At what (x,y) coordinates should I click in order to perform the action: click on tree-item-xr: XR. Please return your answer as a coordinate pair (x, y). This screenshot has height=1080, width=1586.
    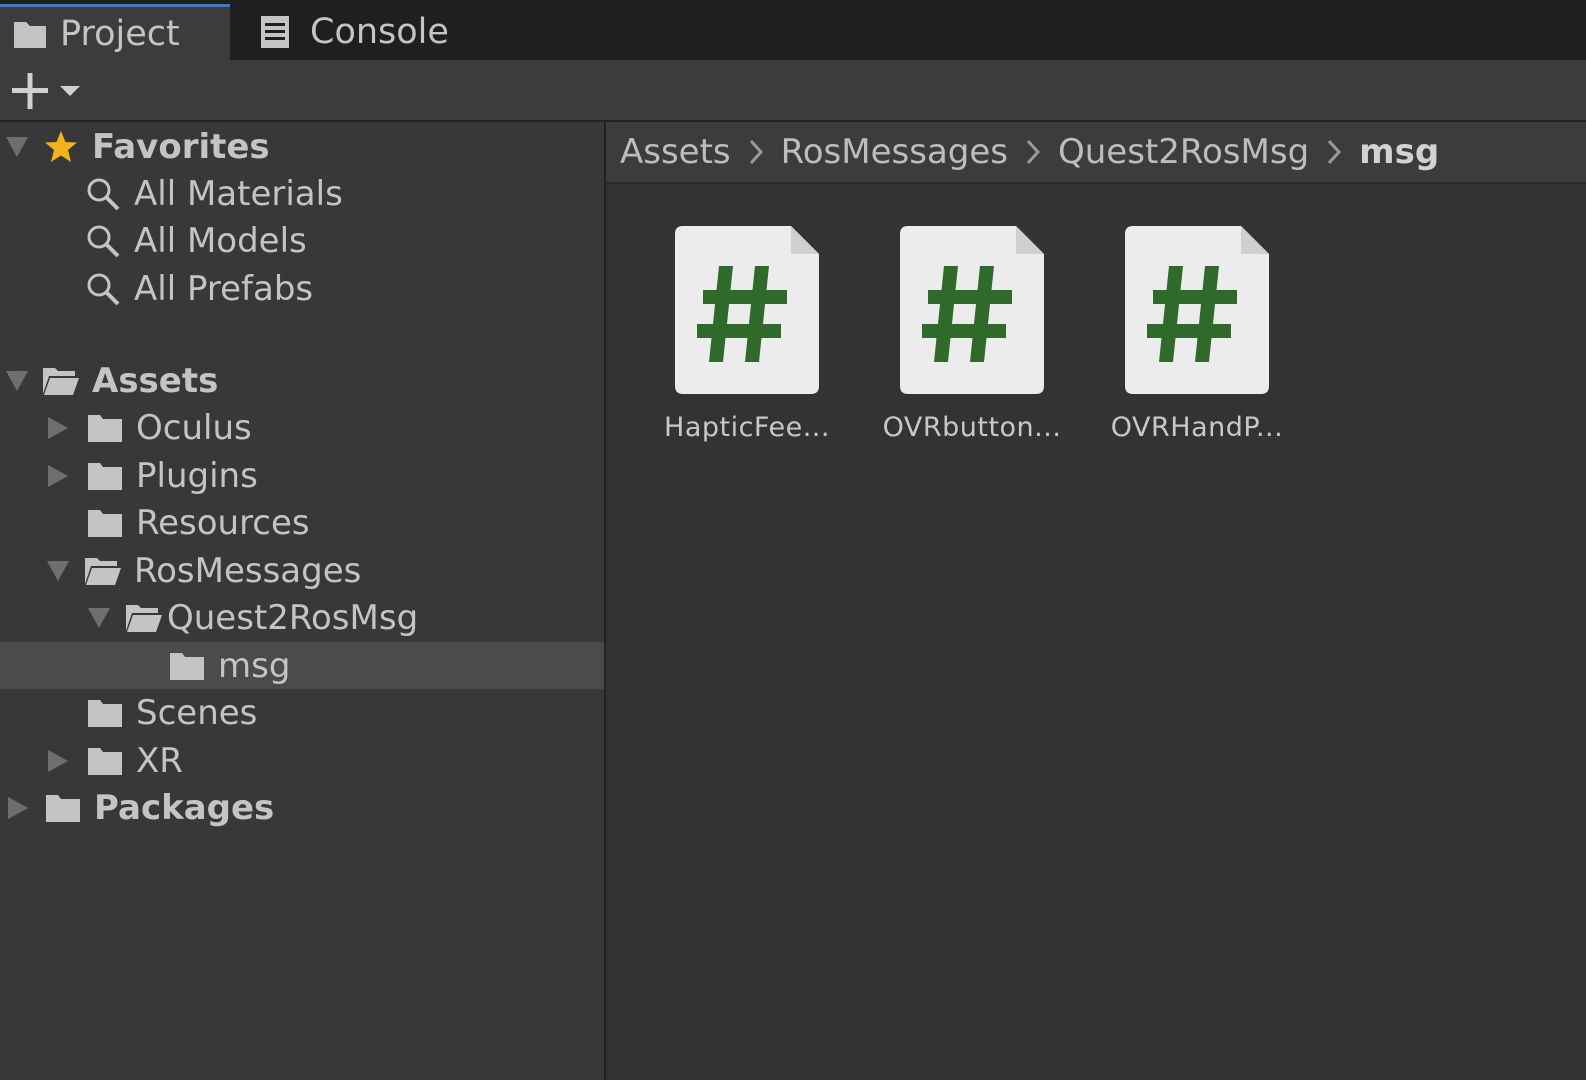
    Looking at the image, I should click on (302, 760).